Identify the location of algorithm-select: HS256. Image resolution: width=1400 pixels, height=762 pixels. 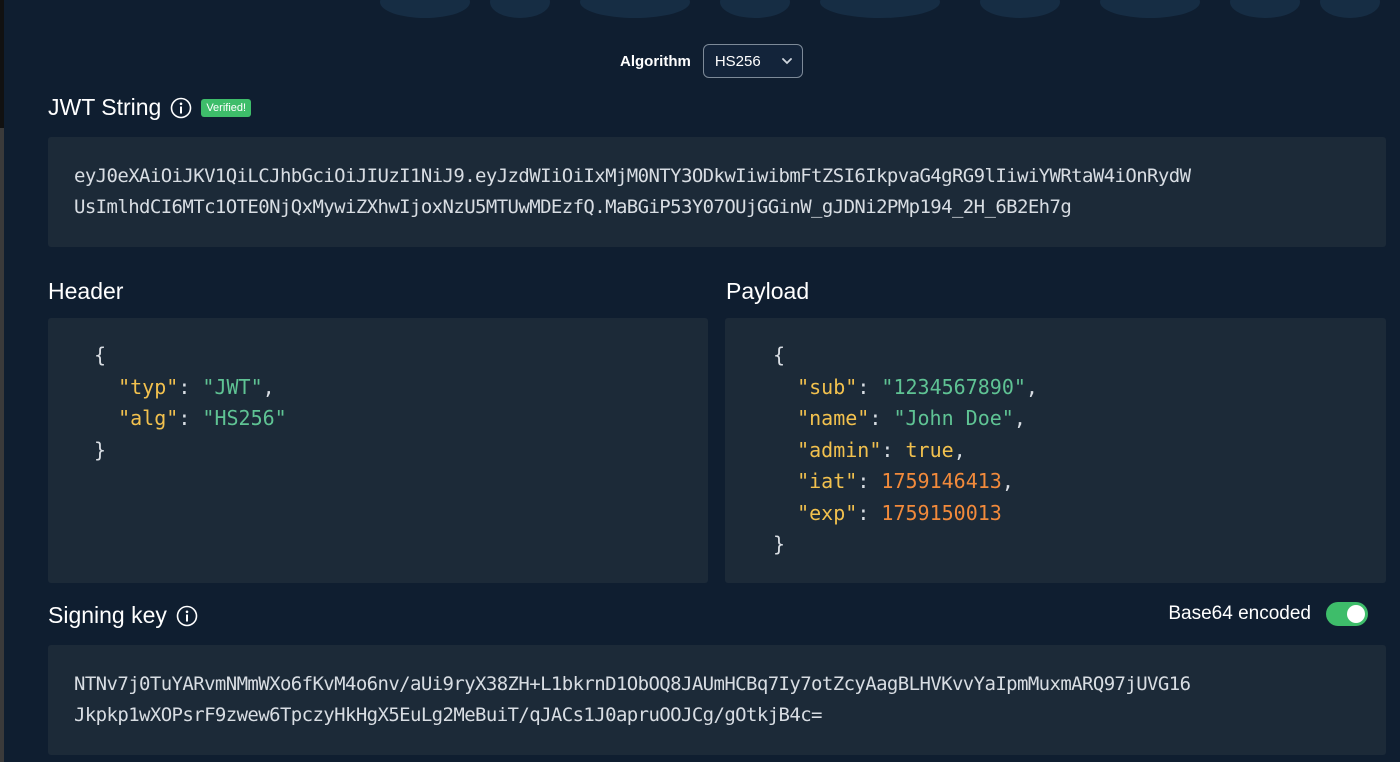
(752, 61).